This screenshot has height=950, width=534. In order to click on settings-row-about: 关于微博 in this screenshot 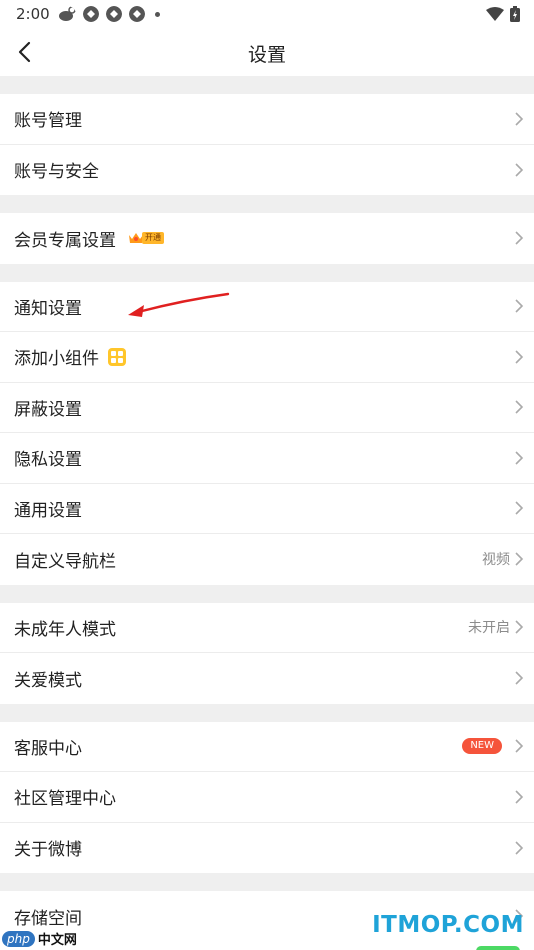, I will do `click(267, 847)`.